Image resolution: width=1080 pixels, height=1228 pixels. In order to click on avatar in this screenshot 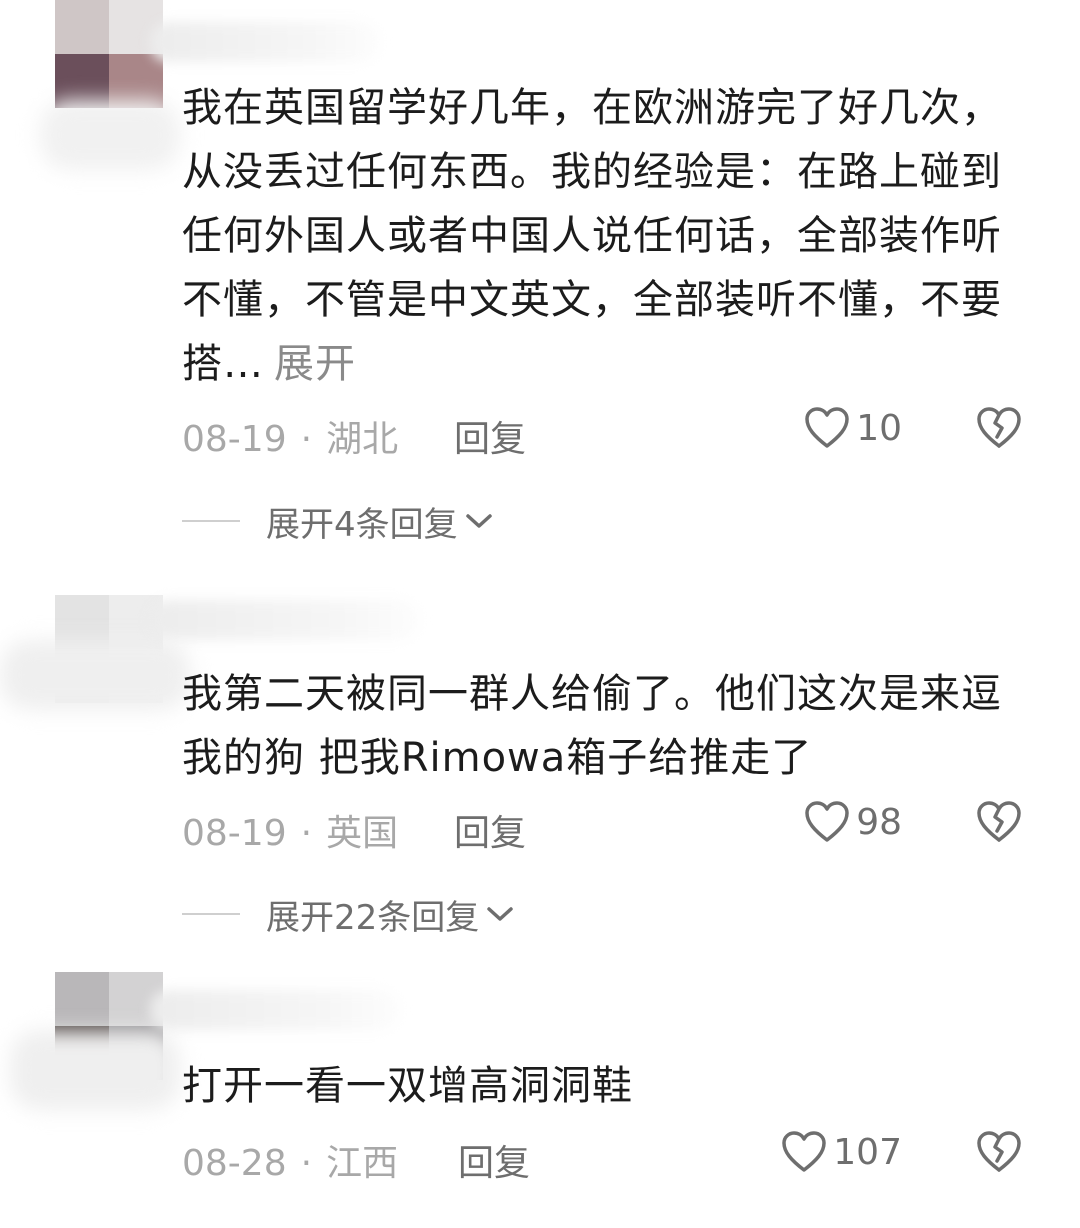, I will do `click(109, 54)`.